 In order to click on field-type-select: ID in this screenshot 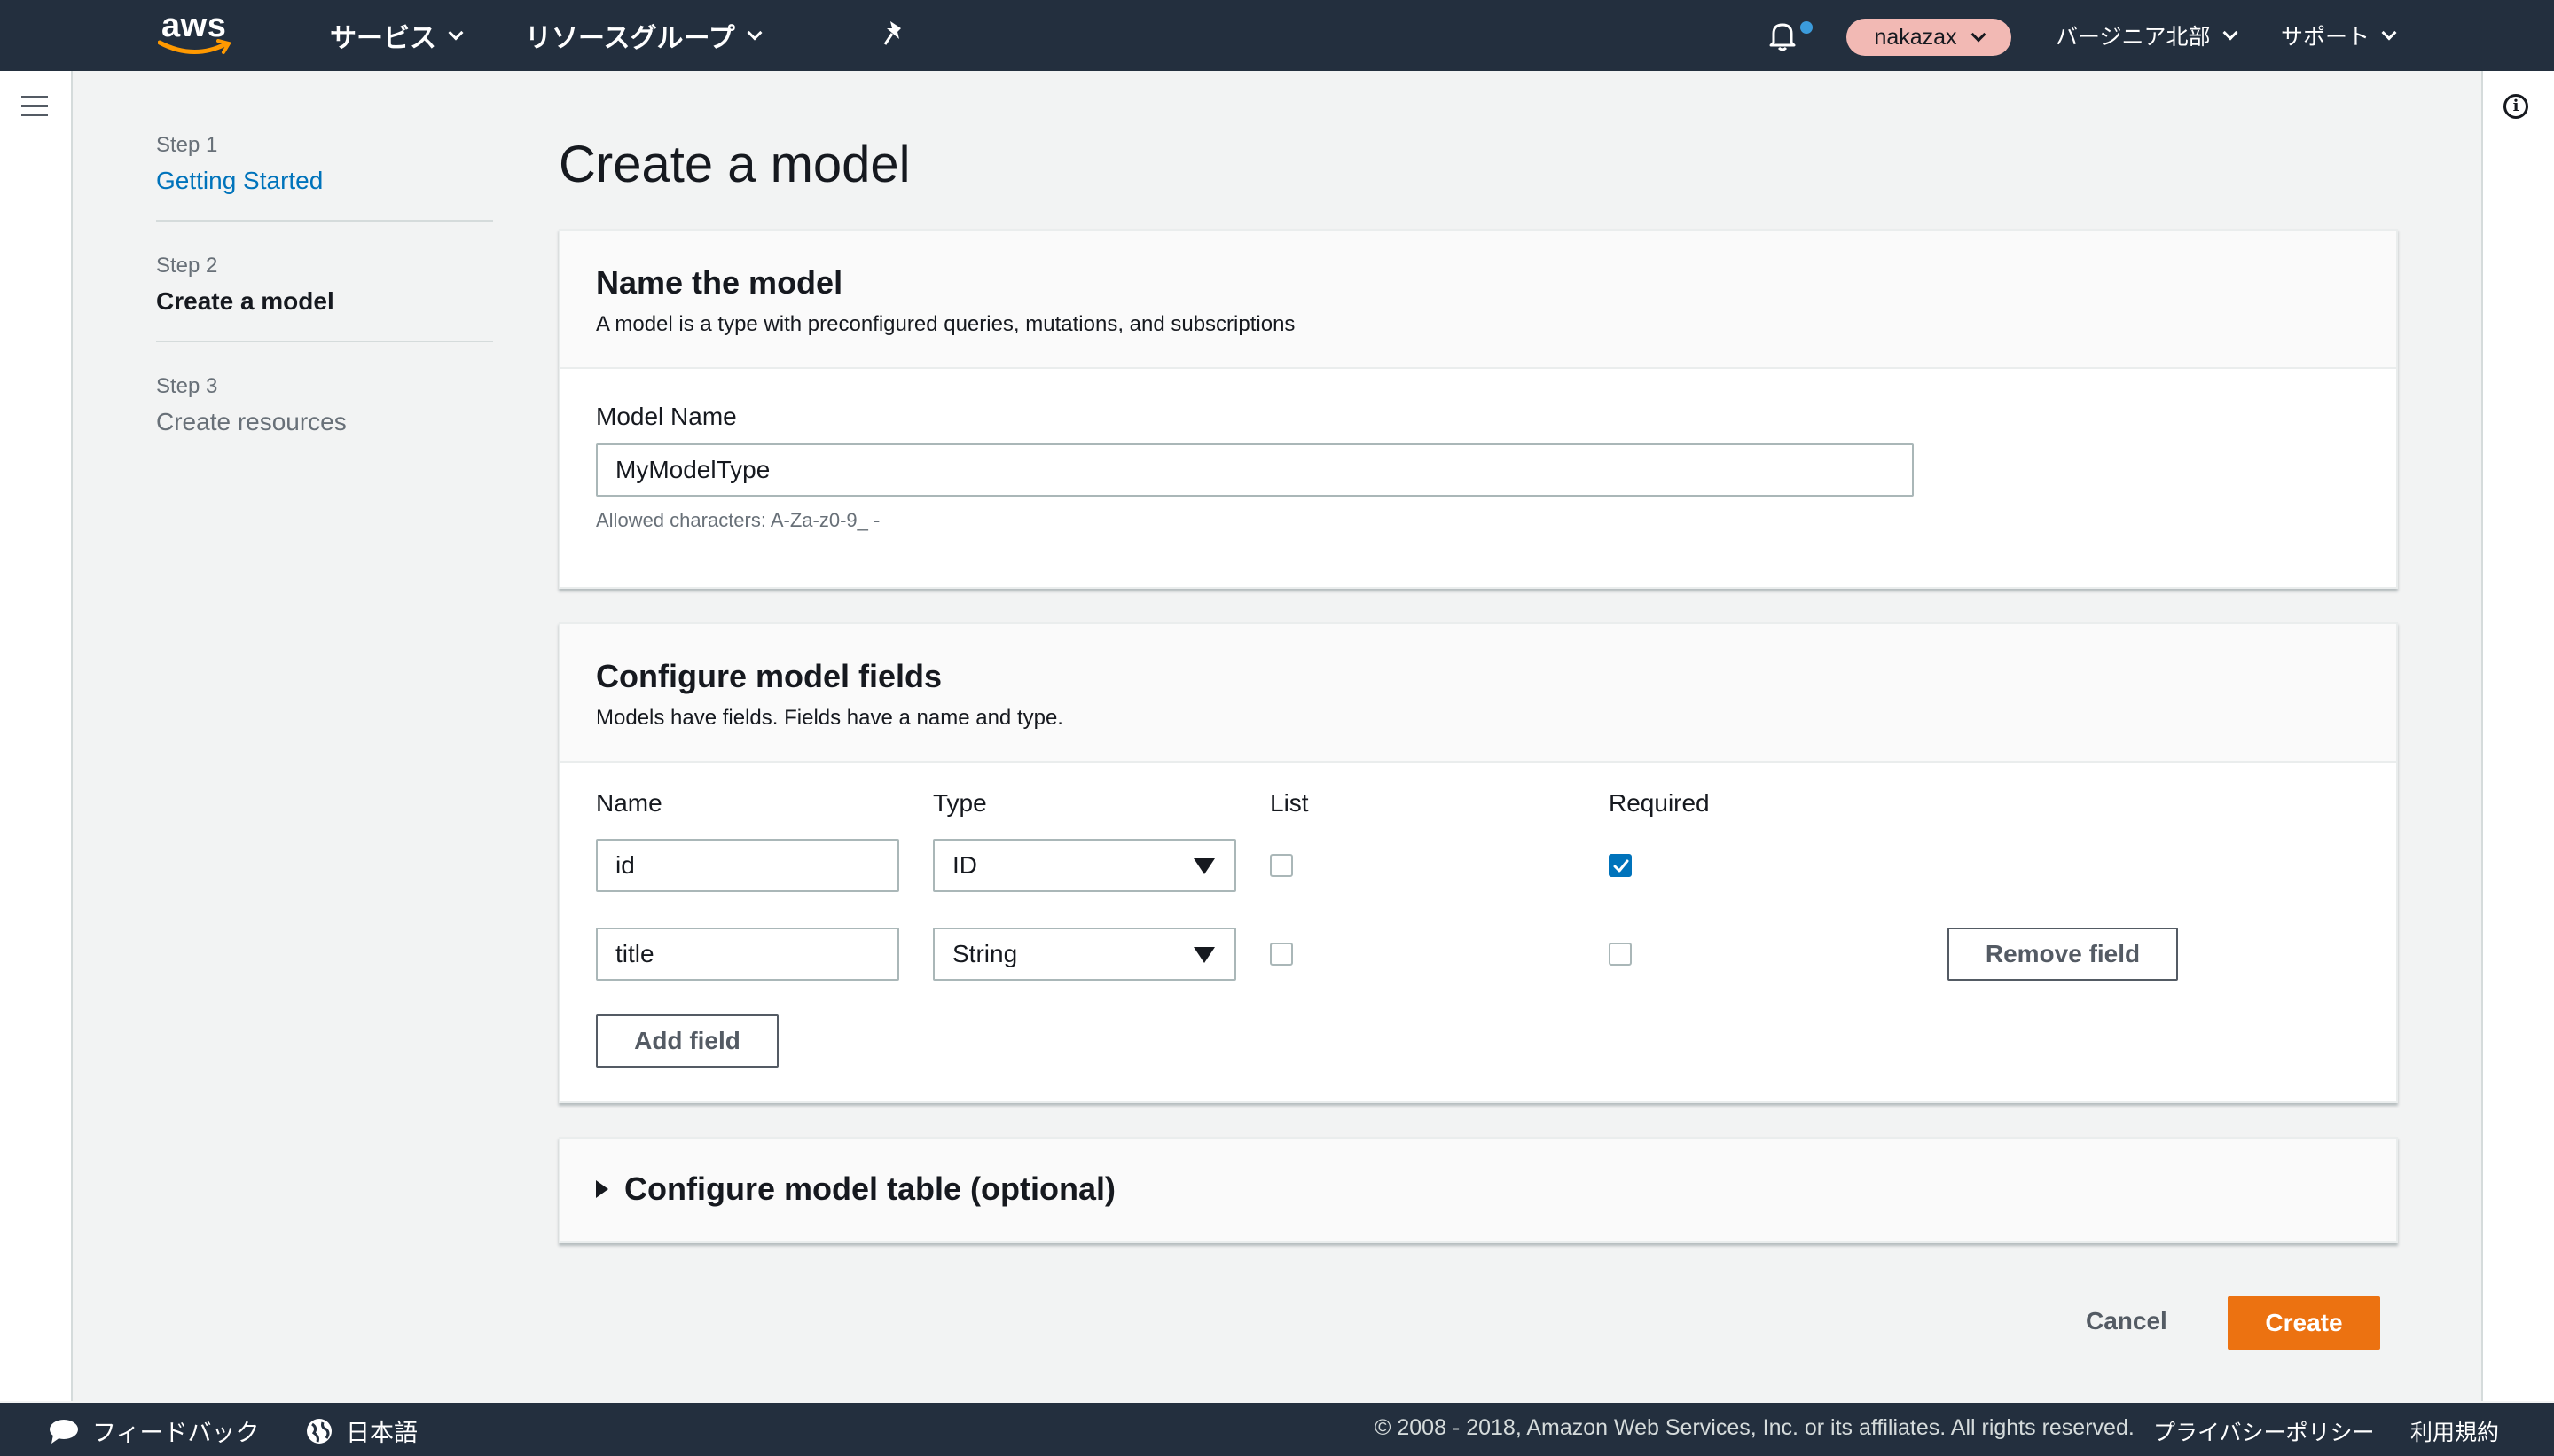, I will do `click(1084, 865)`.